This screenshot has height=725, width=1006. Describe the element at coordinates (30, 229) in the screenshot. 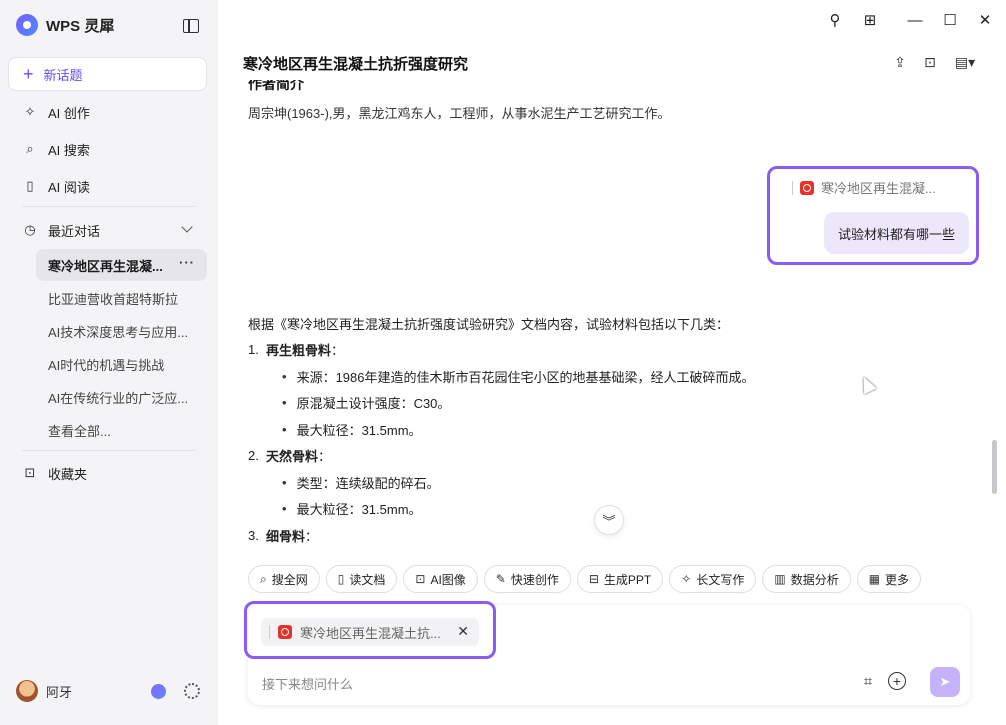

I see `clock-icon: ◷` at that location.